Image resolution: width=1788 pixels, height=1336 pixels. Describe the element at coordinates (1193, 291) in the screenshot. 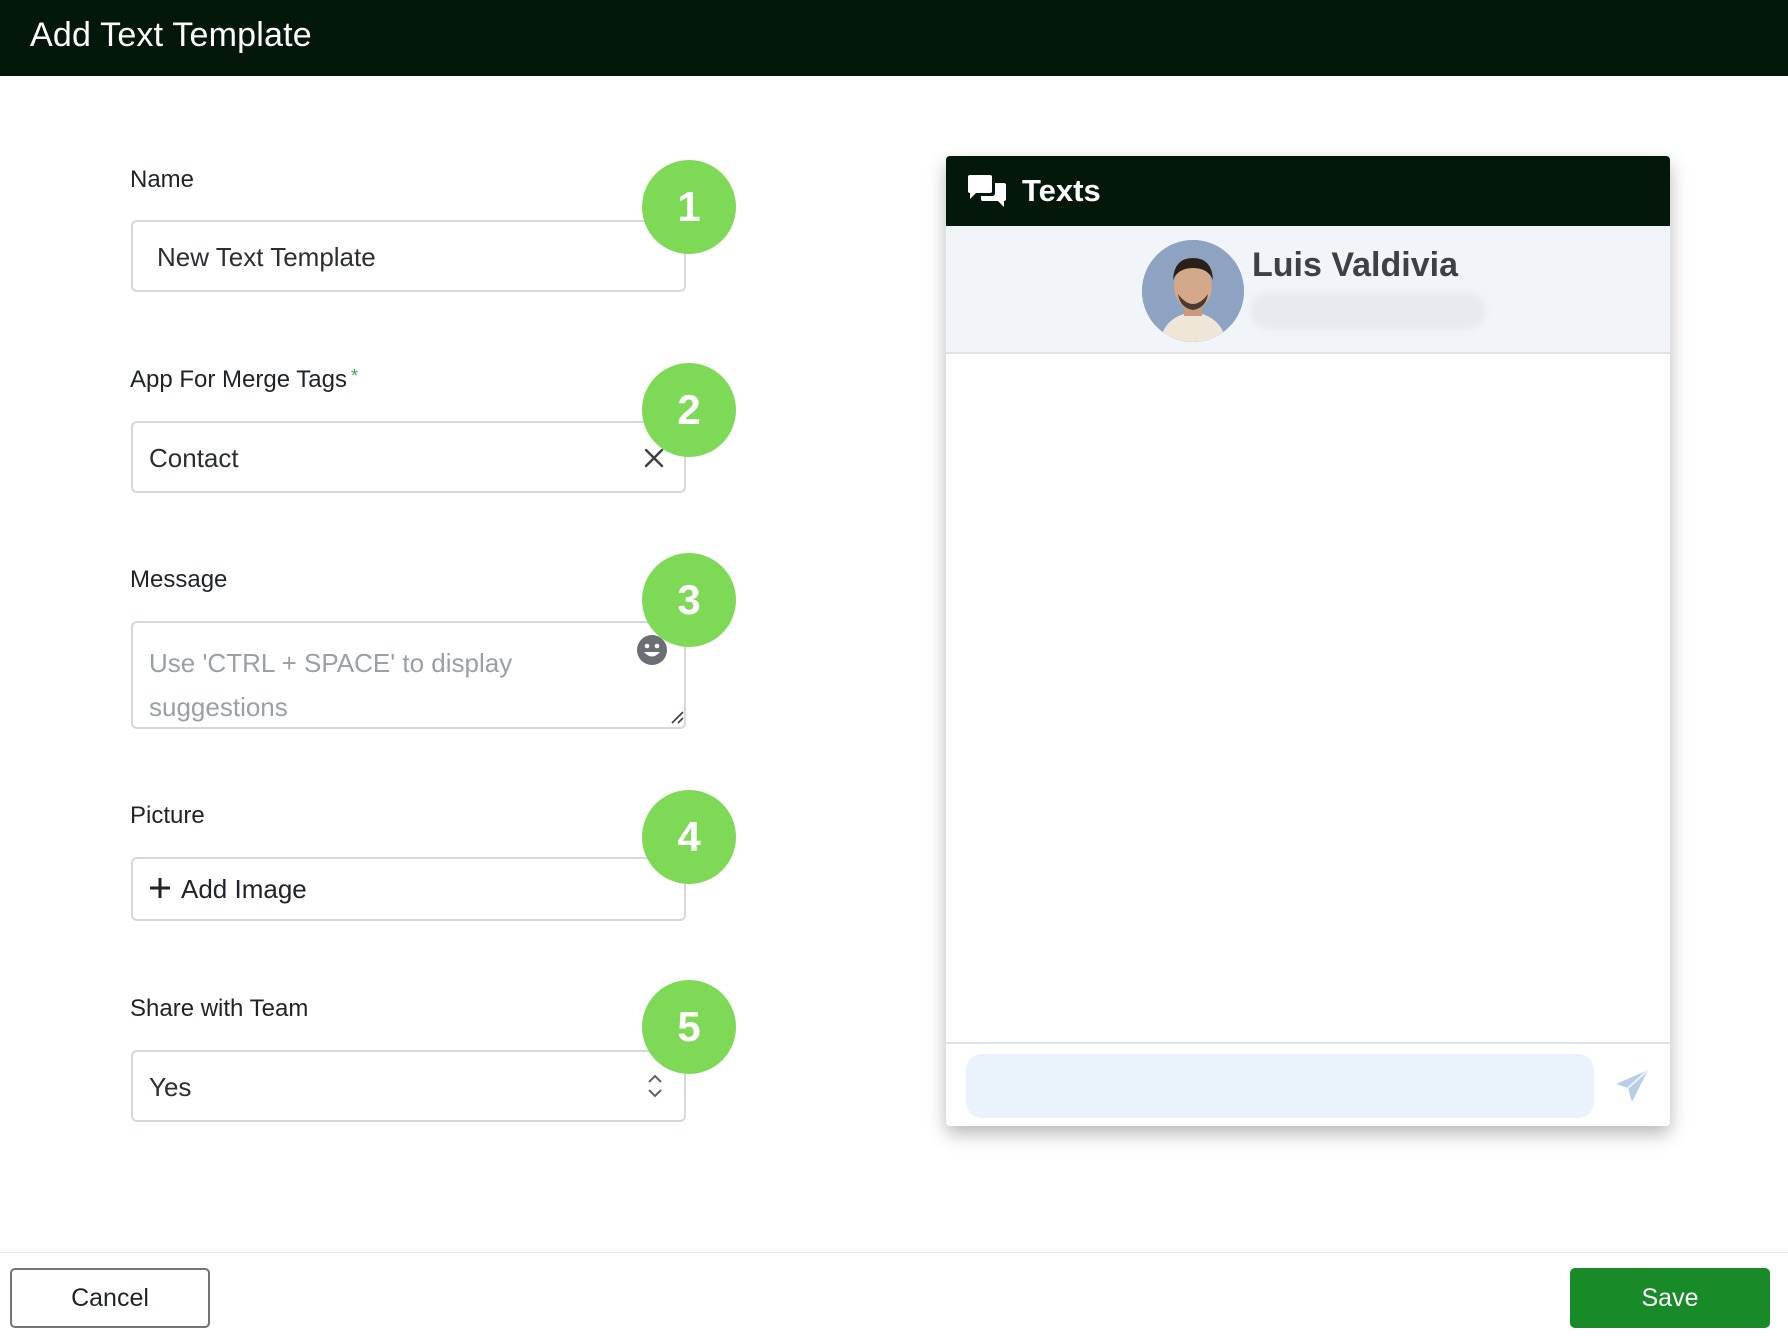

I see `avatar` at that location.